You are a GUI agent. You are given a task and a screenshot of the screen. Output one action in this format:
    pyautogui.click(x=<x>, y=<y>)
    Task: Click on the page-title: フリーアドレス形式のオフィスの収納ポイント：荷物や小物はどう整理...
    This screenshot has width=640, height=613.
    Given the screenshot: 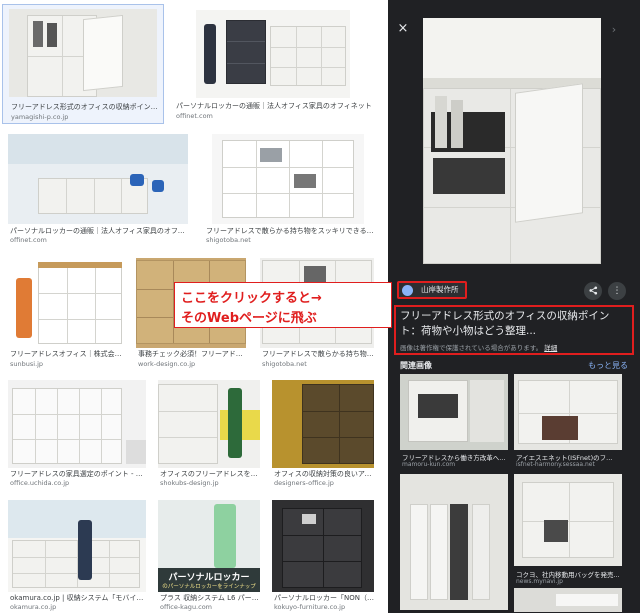 What is the action you would take?
    pyautogui.click(x=505, y=323)
    